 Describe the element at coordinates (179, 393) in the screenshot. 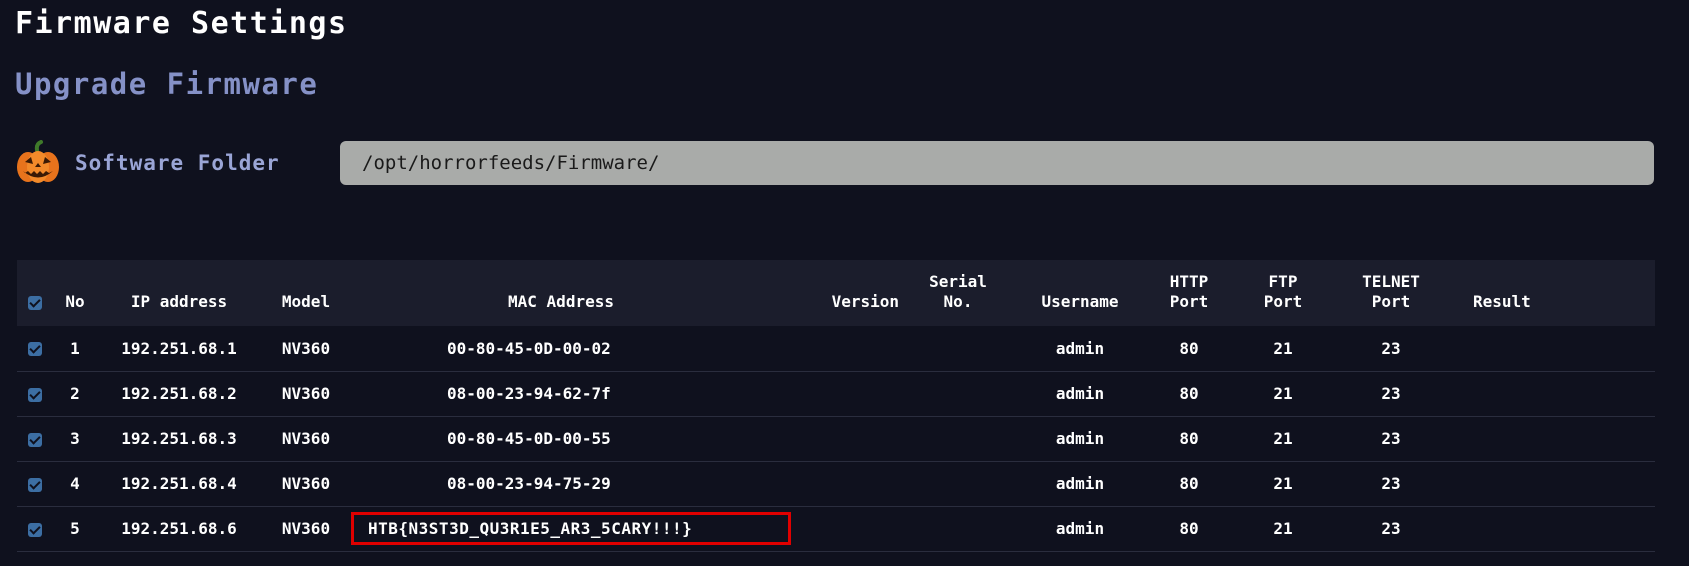

I see `cell-ip: 192.251.68.2` at that location.